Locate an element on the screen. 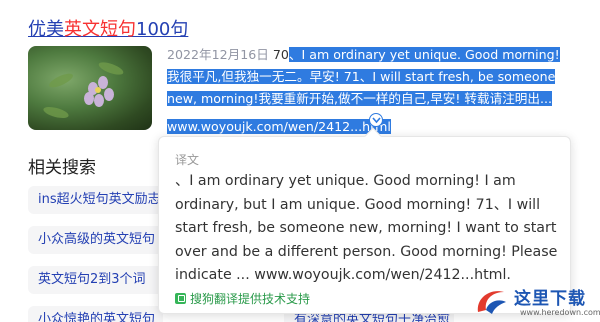  site-watermark: 这里下载 www.heredown.com is located at coordinates (535, 302).